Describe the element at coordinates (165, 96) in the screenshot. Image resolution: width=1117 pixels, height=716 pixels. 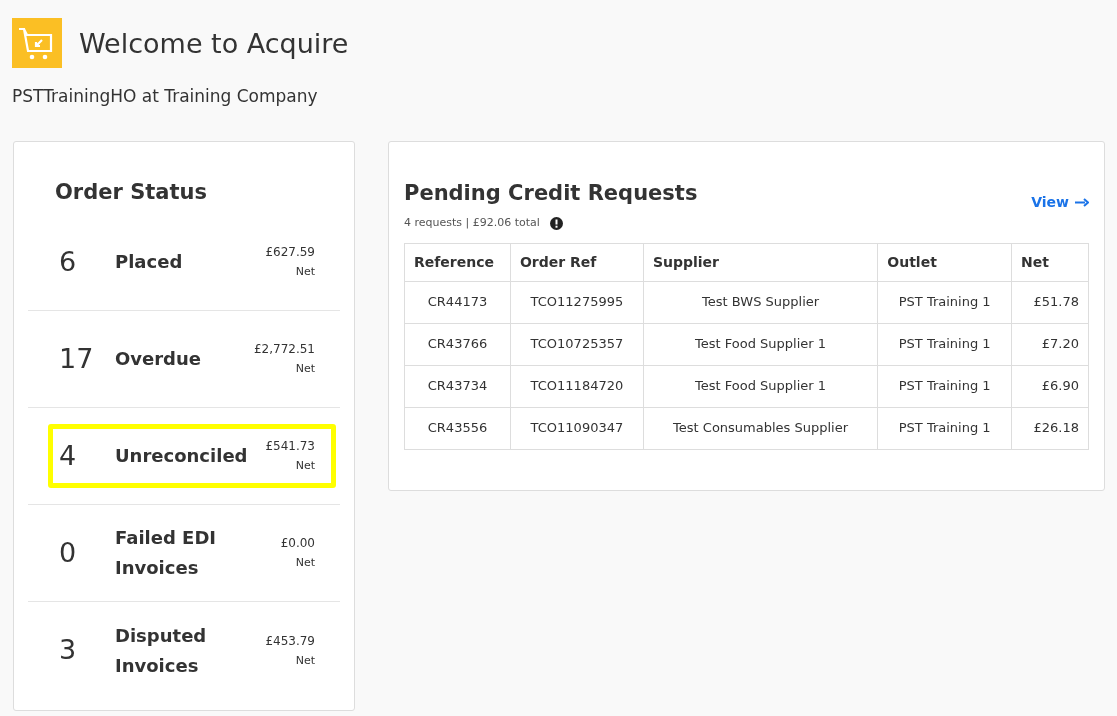
I see `user-company-text: PSTTrainingHO at Training Company` at that location.